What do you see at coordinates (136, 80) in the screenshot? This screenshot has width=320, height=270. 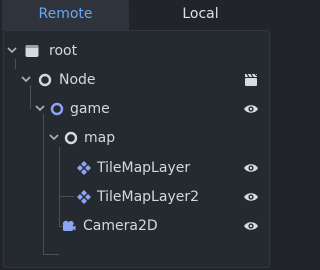 I see `tree-row-node: Node` at bounding box center [136, 80].